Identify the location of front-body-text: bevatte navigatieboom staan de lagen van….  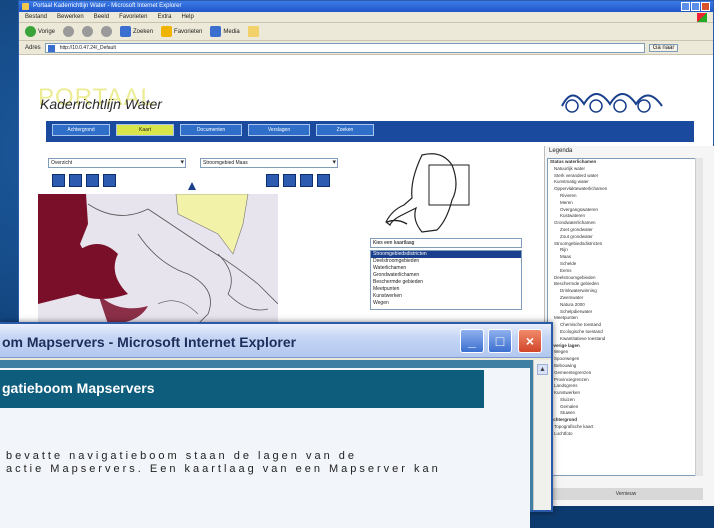
(241, 463).